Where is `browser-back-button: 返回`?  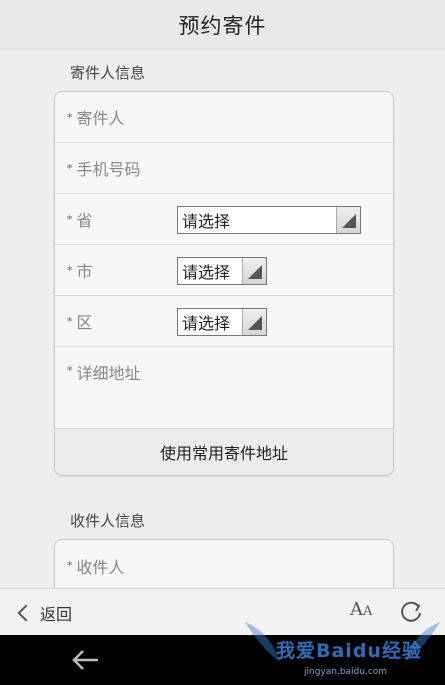 browser-back-button: 返回 is located at coordinates (44, 612).